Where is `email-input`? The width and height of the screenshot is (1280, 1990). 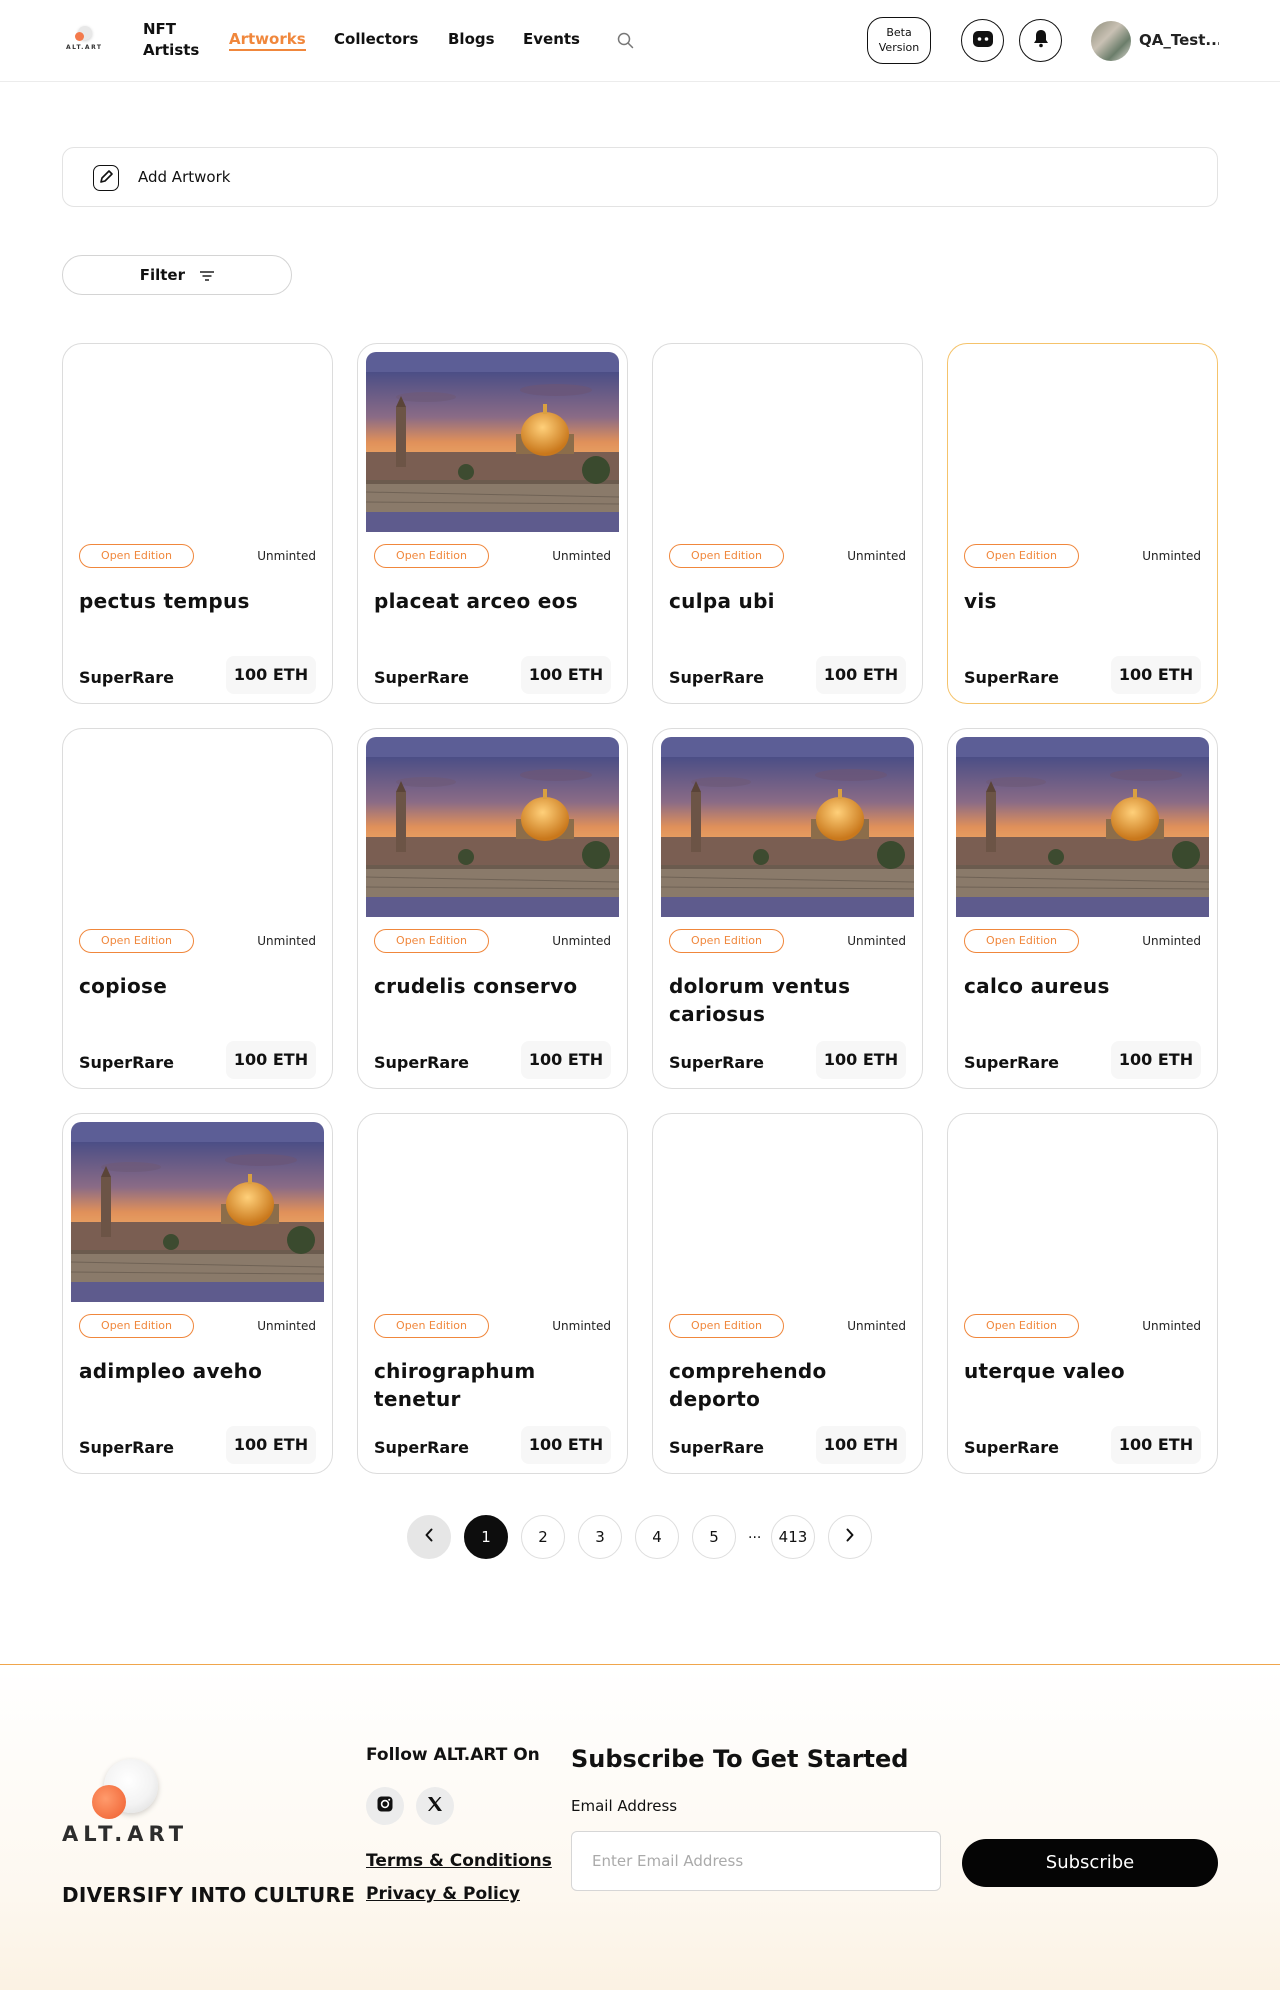 email-input is located at coordinates (756, 1861).